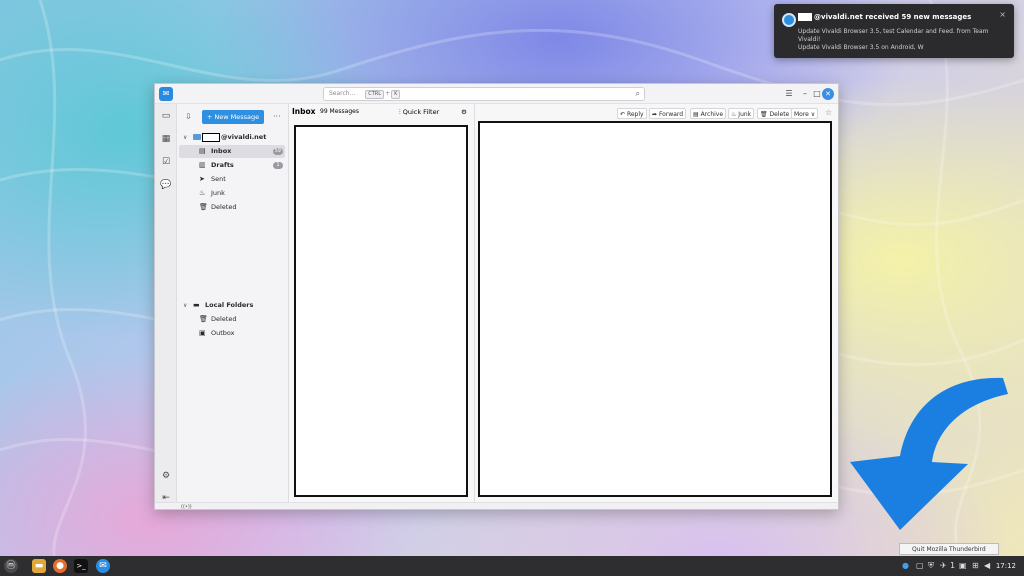  I want to click on new-message-label: New Message, so click(237, 117).